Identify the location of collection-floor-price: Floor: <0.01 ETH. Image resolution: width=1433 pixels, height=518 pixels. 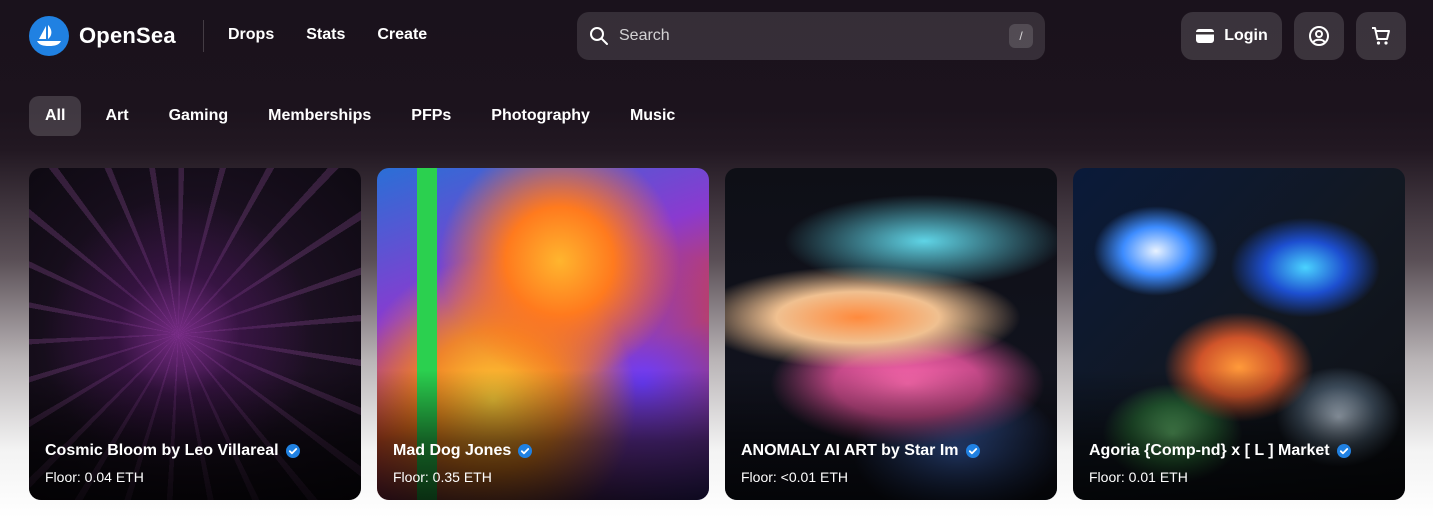
(794, 477).